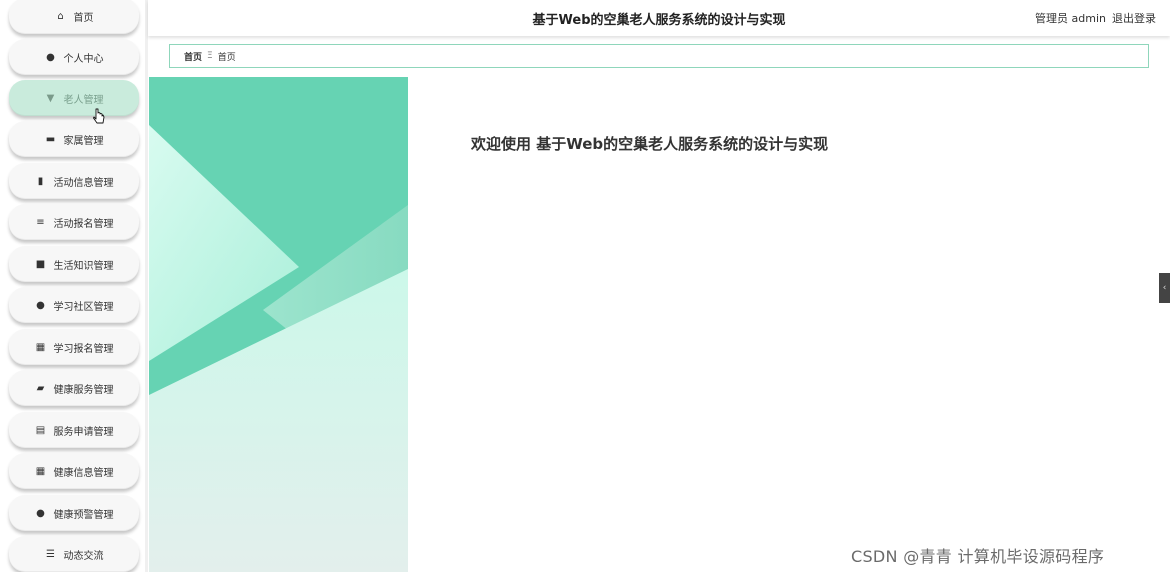  Describe the element at coordinates (83, 141) in the screenshot. I see `sidebar-item-label: 家属管理` at that location.